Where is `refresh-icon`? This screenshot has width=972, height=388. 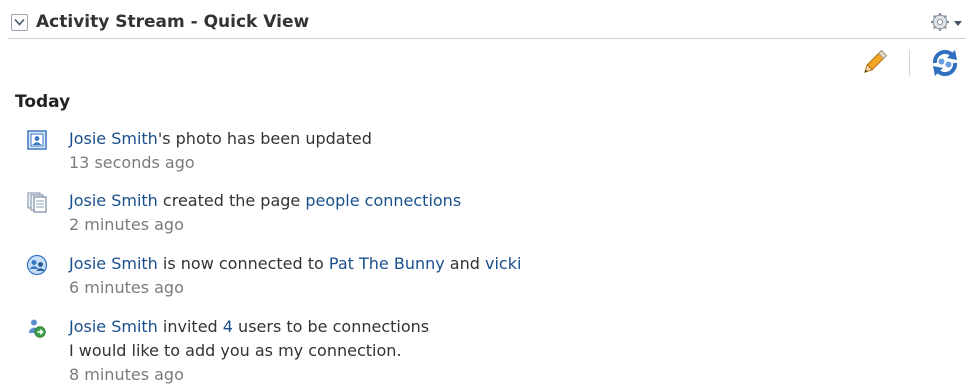 refresh-icon is located at coordinates (945, 63).